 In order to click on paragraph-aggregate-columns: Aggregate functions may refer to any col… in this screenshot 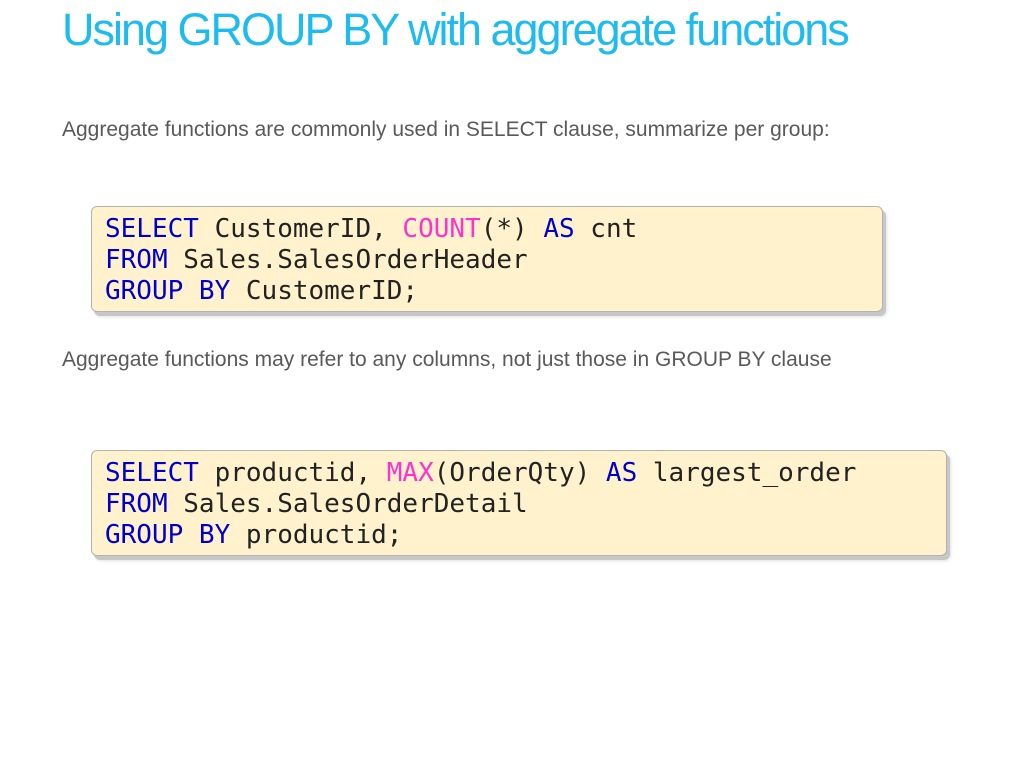, I will do `click(447, 359)`.